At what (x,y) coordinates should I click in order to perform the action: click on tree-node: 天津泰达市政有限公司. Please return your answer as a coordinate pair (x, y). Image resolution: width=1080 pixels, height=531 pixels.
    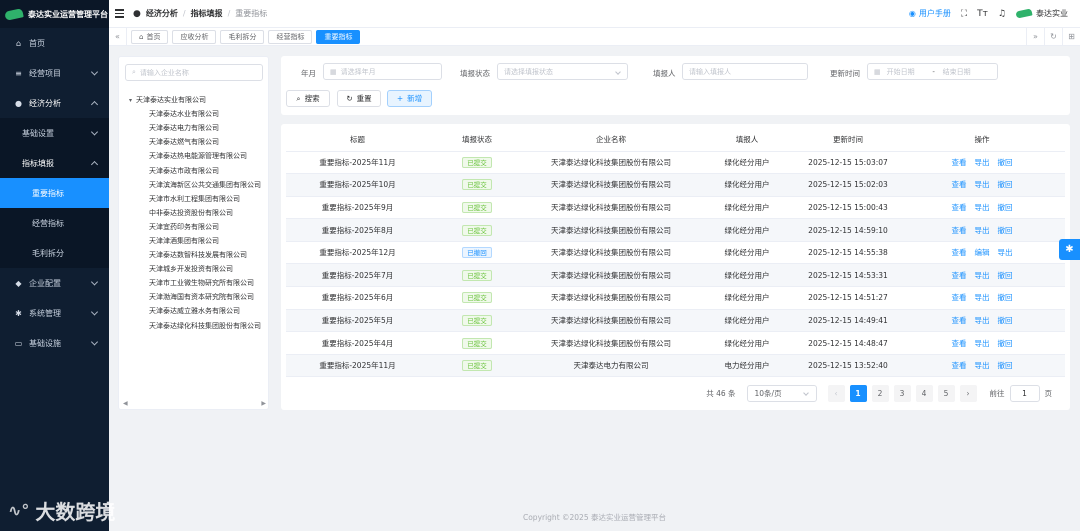
    Looking at the image, I should click on (199, 170).